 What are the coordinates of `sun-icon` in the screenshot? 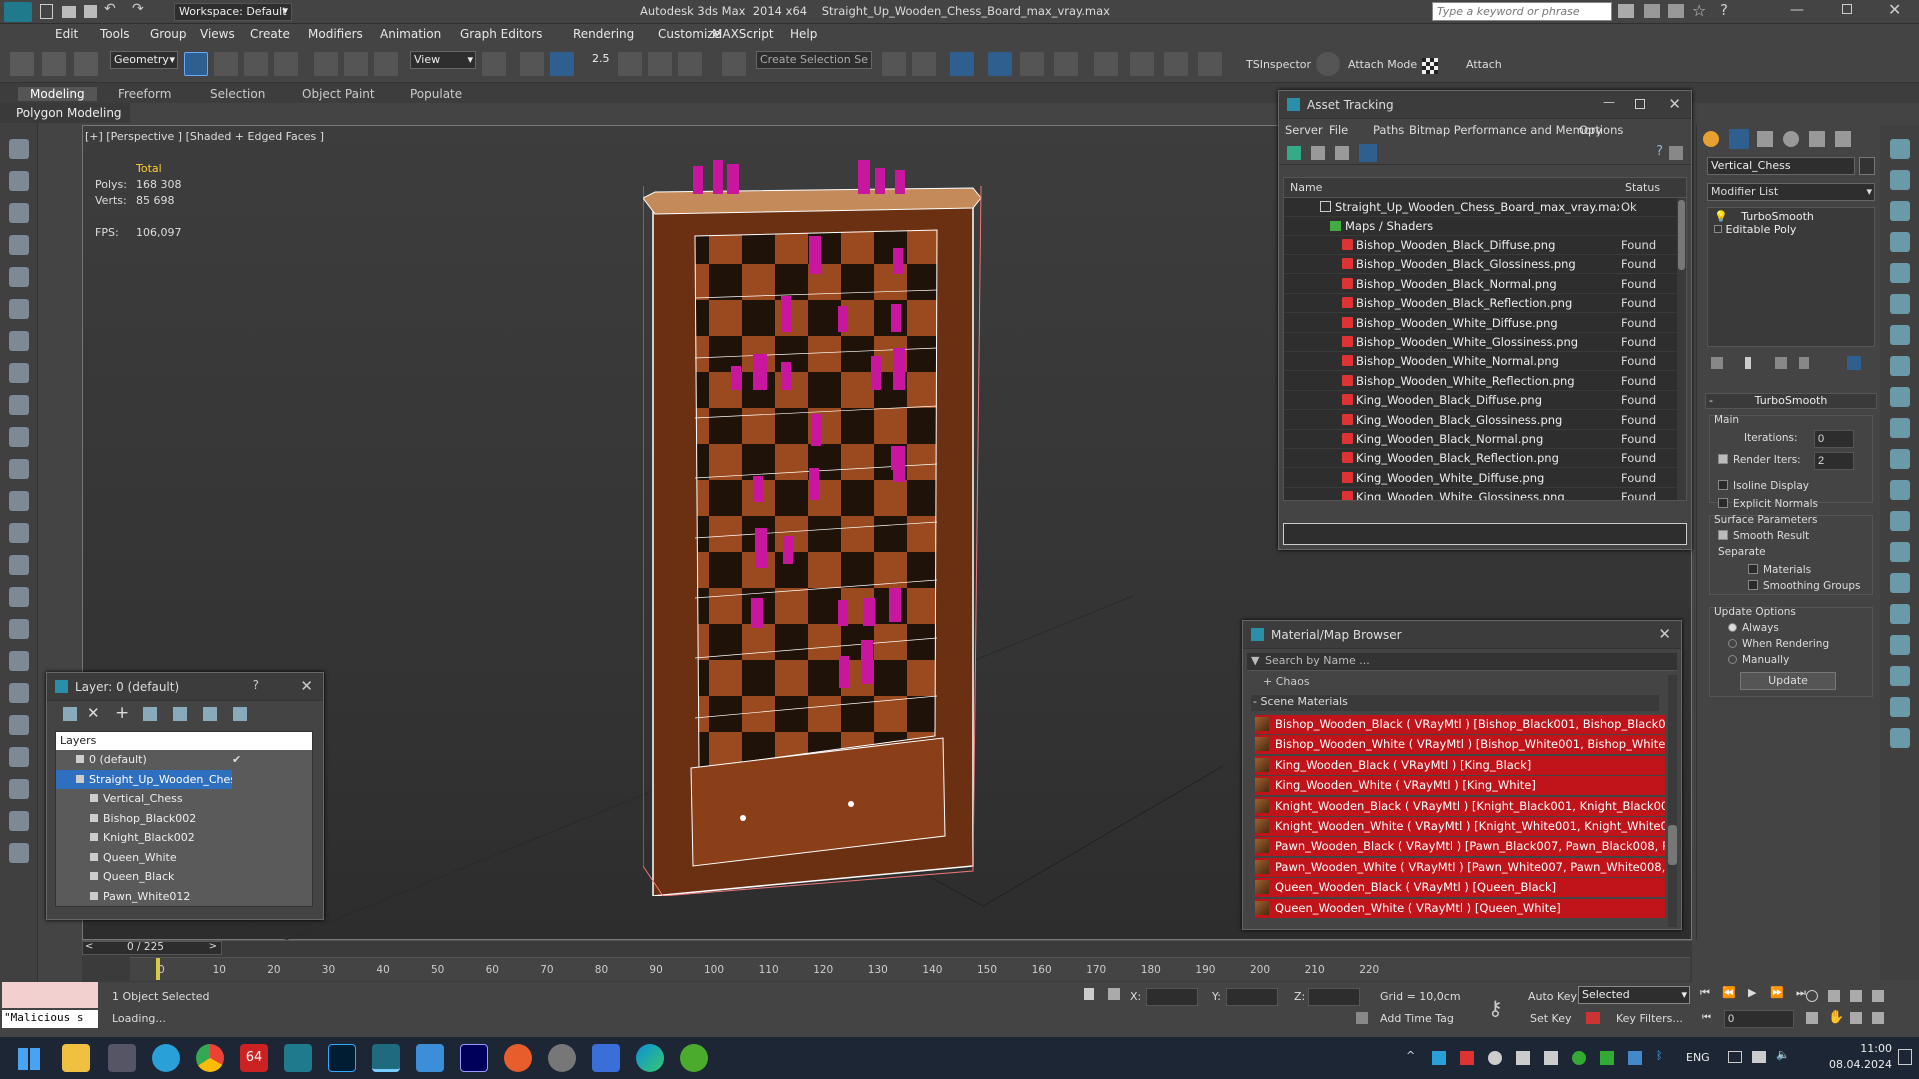 It's located at (19, 533).